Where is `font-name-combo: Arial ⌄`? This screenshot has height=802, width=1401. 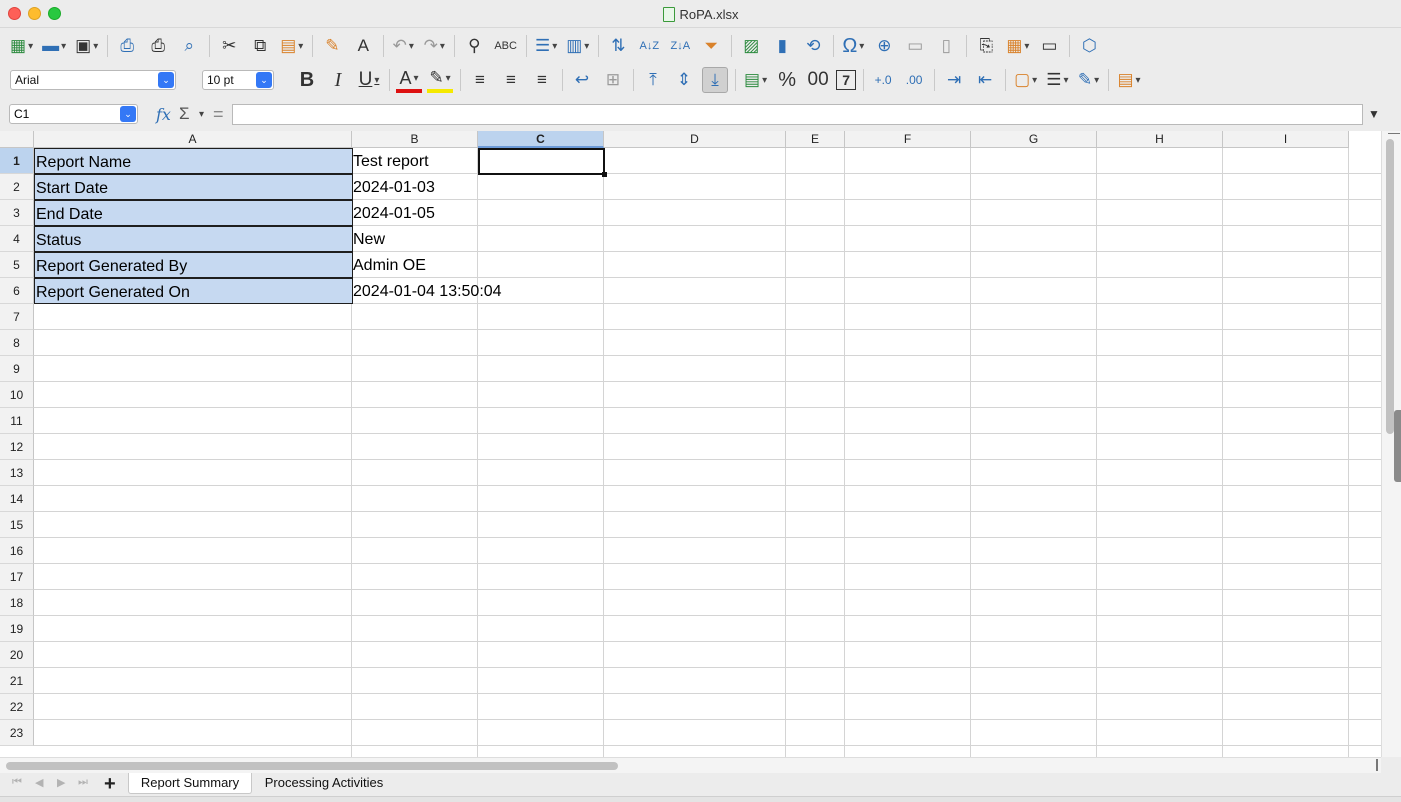 font-name-combo: Arial ⌄ is located at coordinates (93, 80).